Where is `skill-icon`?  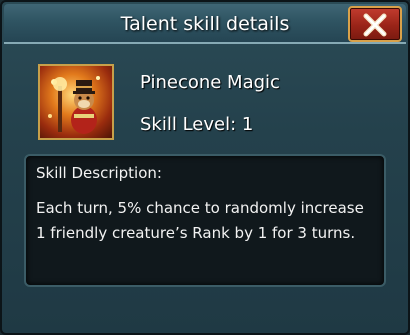 skill-icon is located at coordinates (76, 102).